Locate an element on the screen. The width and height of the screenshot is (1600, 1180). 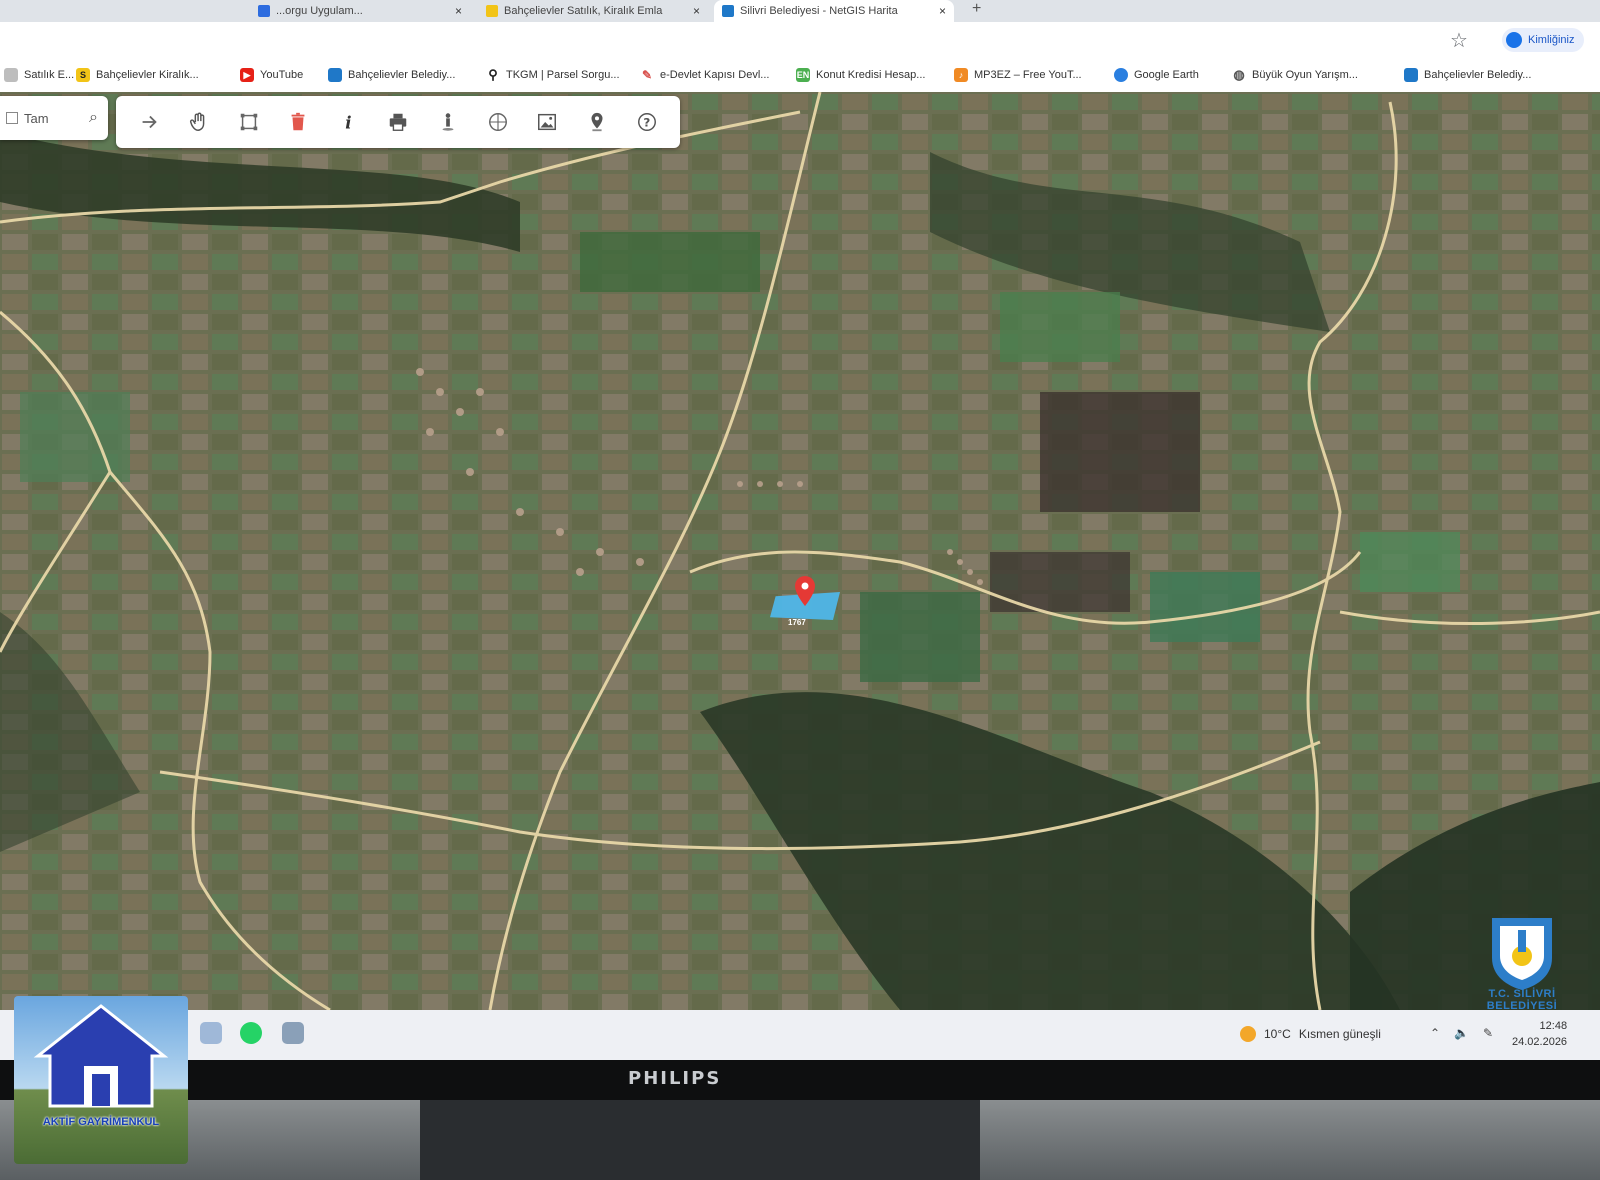
pen-icon: ✎ is located at coordinates (1488, 1033).